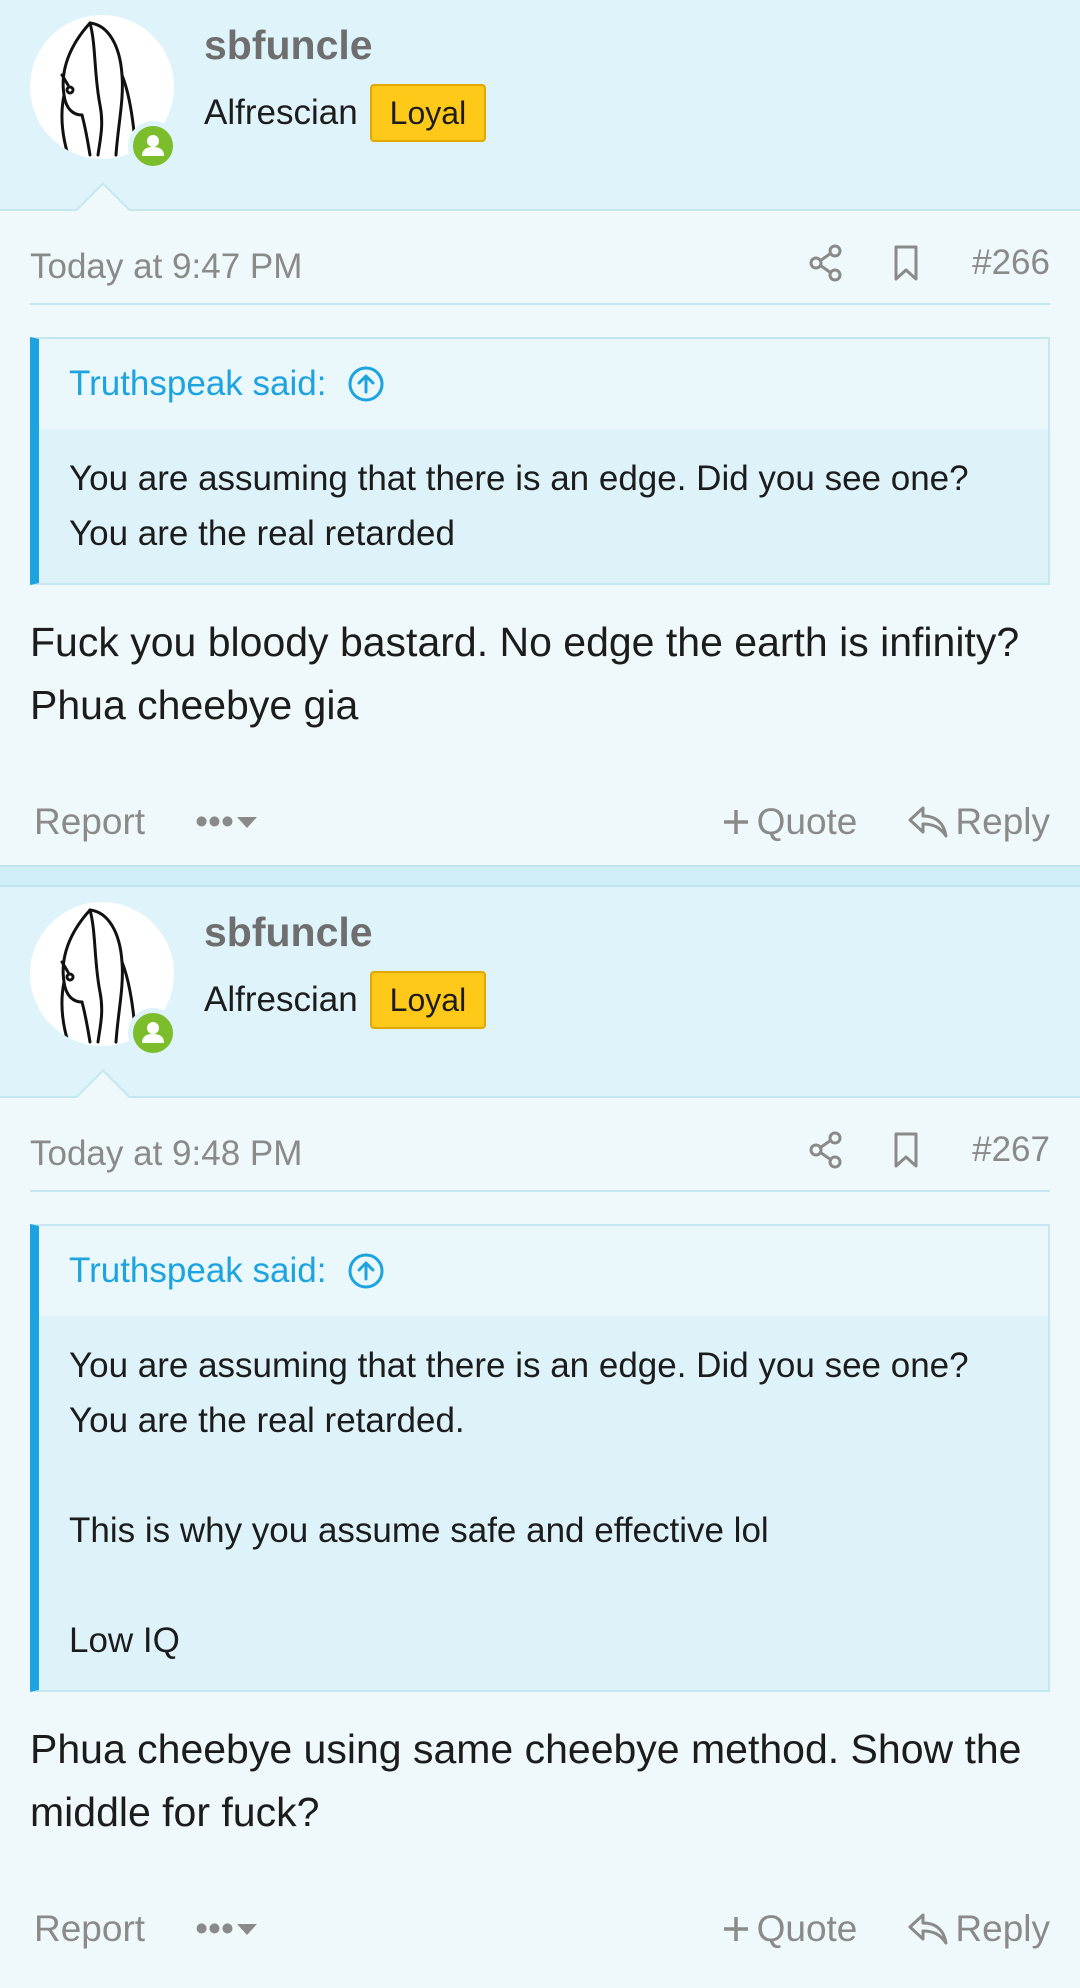 The height and width of the screenshot is (1988, 1080). I want to click on post-date: Today at 9:48 PM, so click(166, 1154).